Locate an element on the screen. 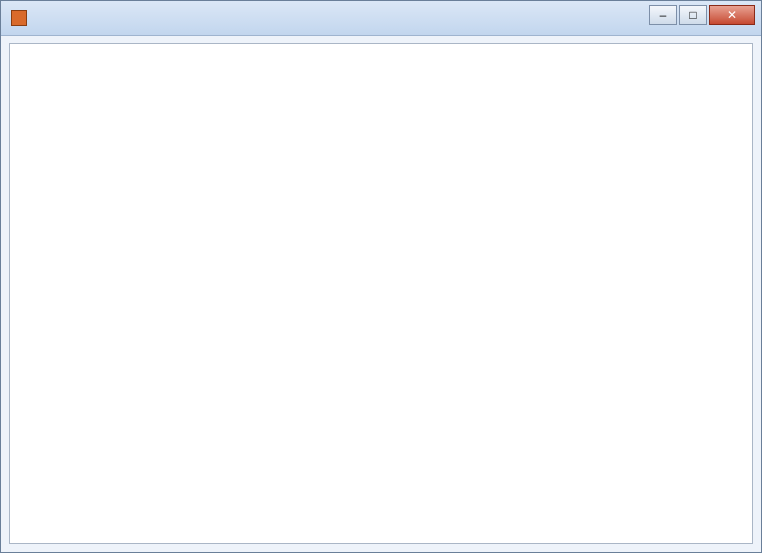 Image resolution: width=762 pixels, height=553 pixels. window-controls: – □ ✕ is located at coordinates (702, 15).